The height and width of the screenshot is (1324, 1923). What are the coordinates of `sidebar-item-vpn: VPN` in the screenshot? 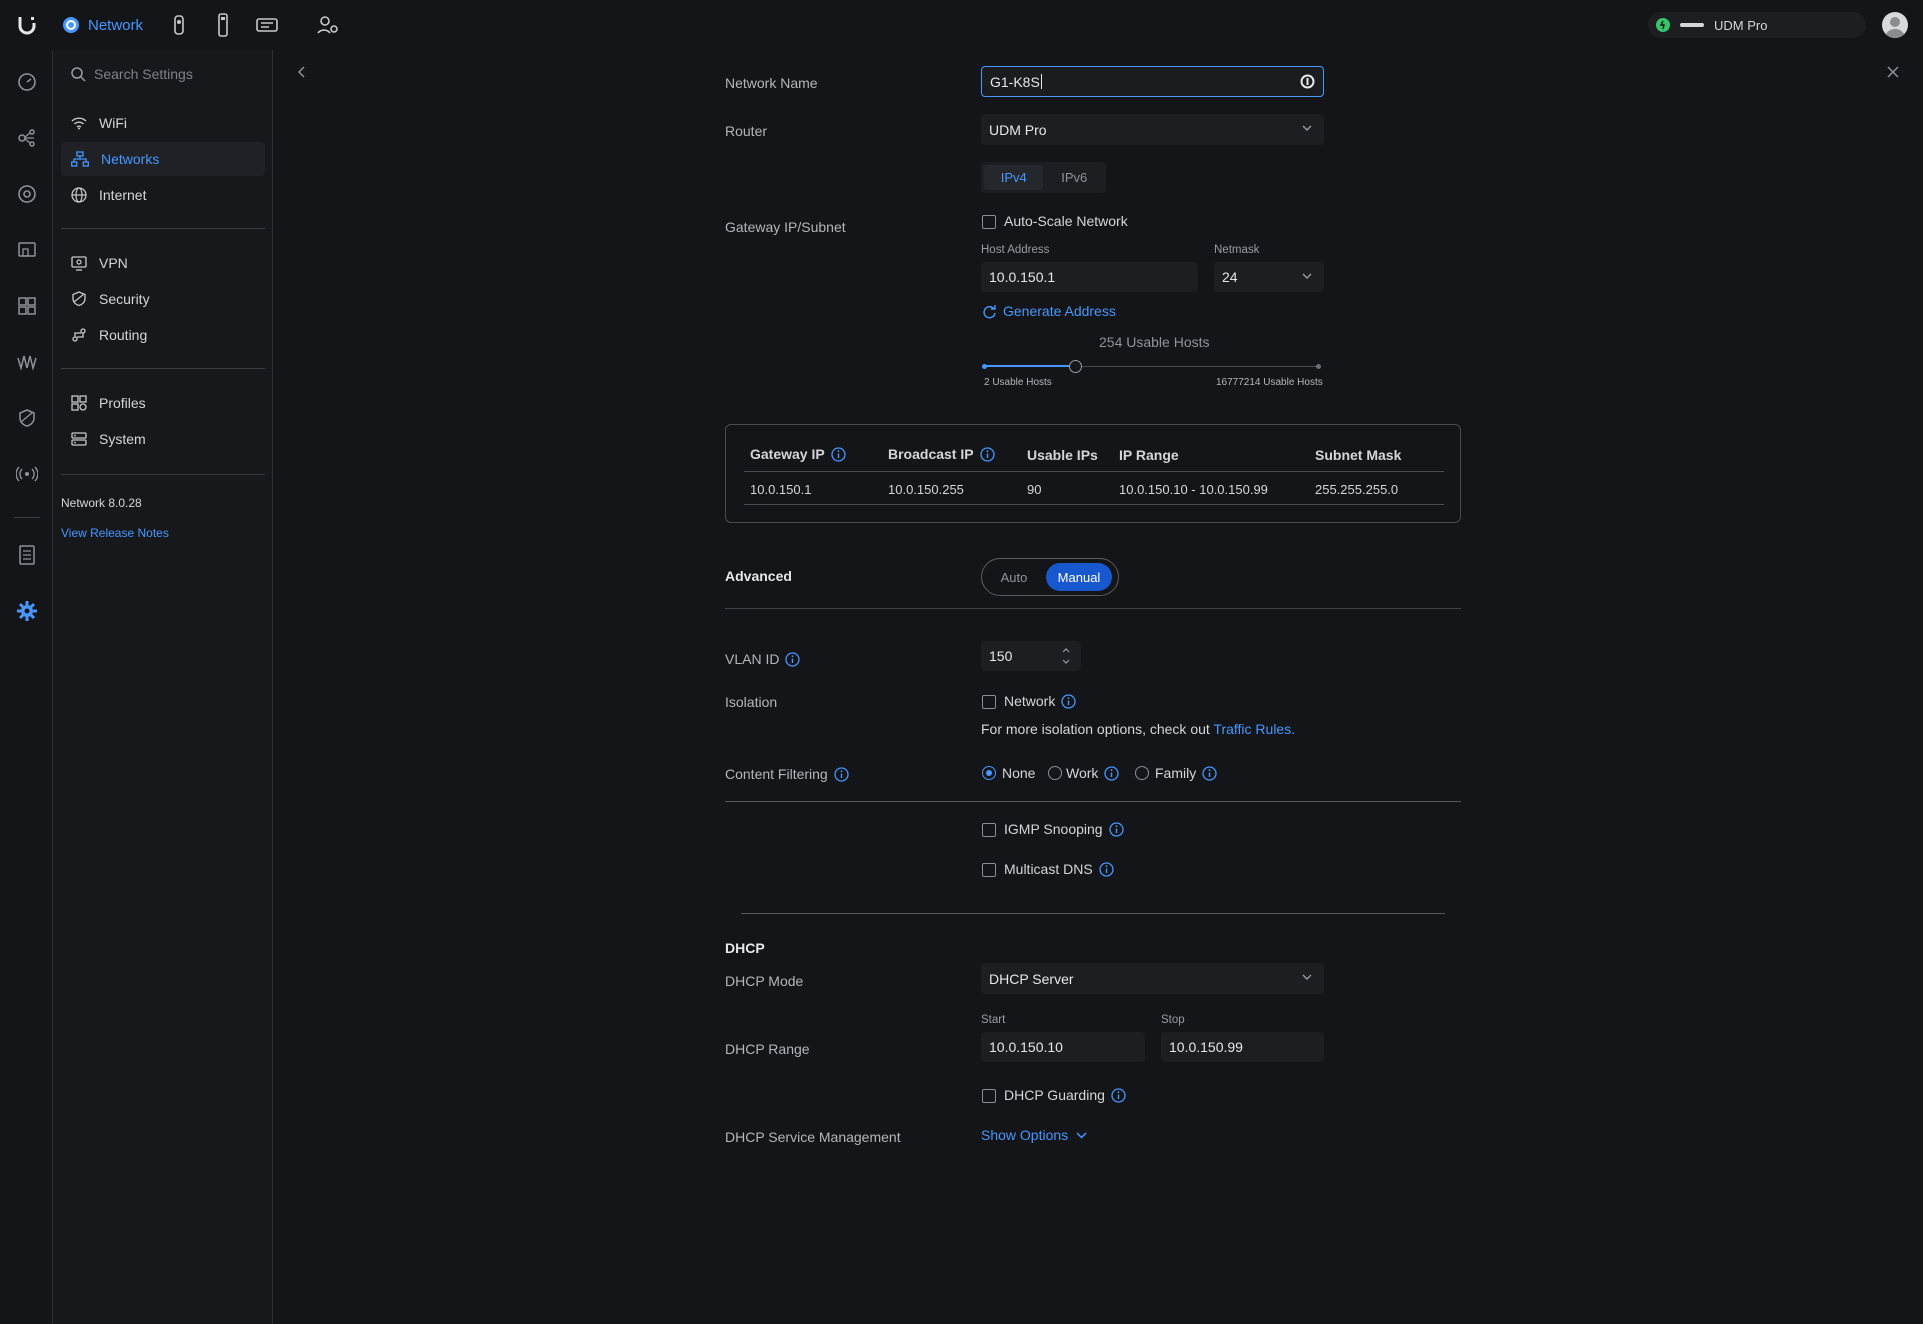 It's located at (163, 263).